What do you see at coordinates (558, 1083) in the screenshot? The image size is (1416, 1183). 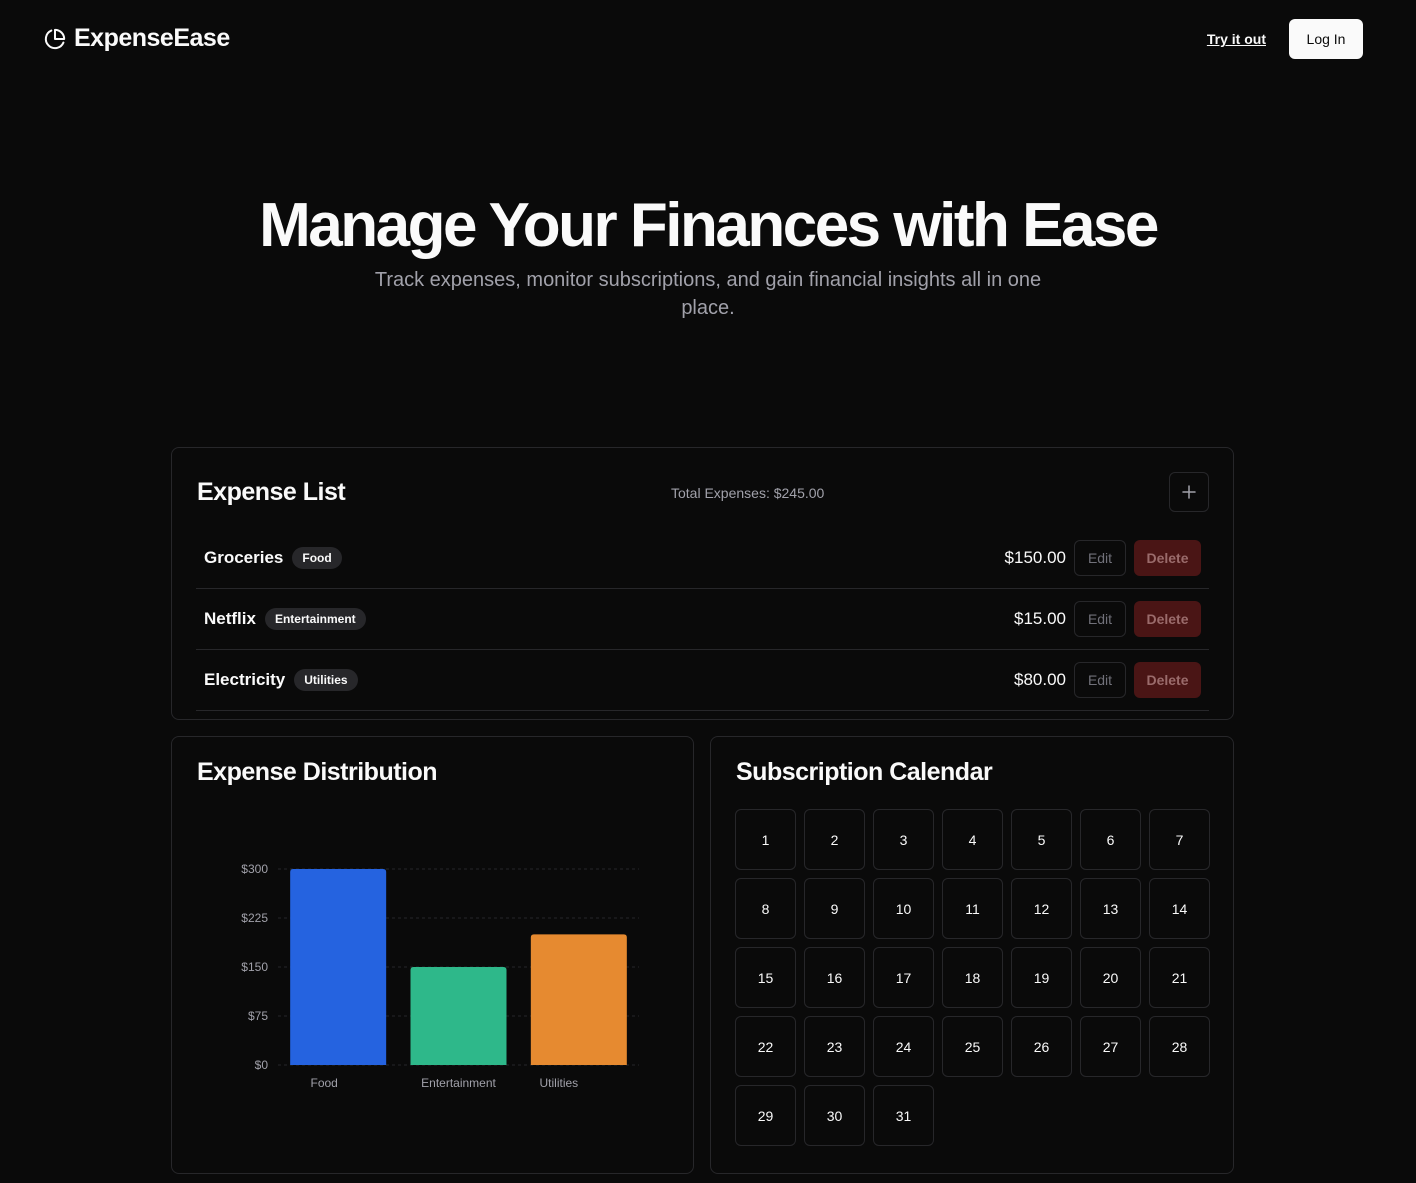 I see `x-tick-label: Utilities` at bounding box center [558, 1083].